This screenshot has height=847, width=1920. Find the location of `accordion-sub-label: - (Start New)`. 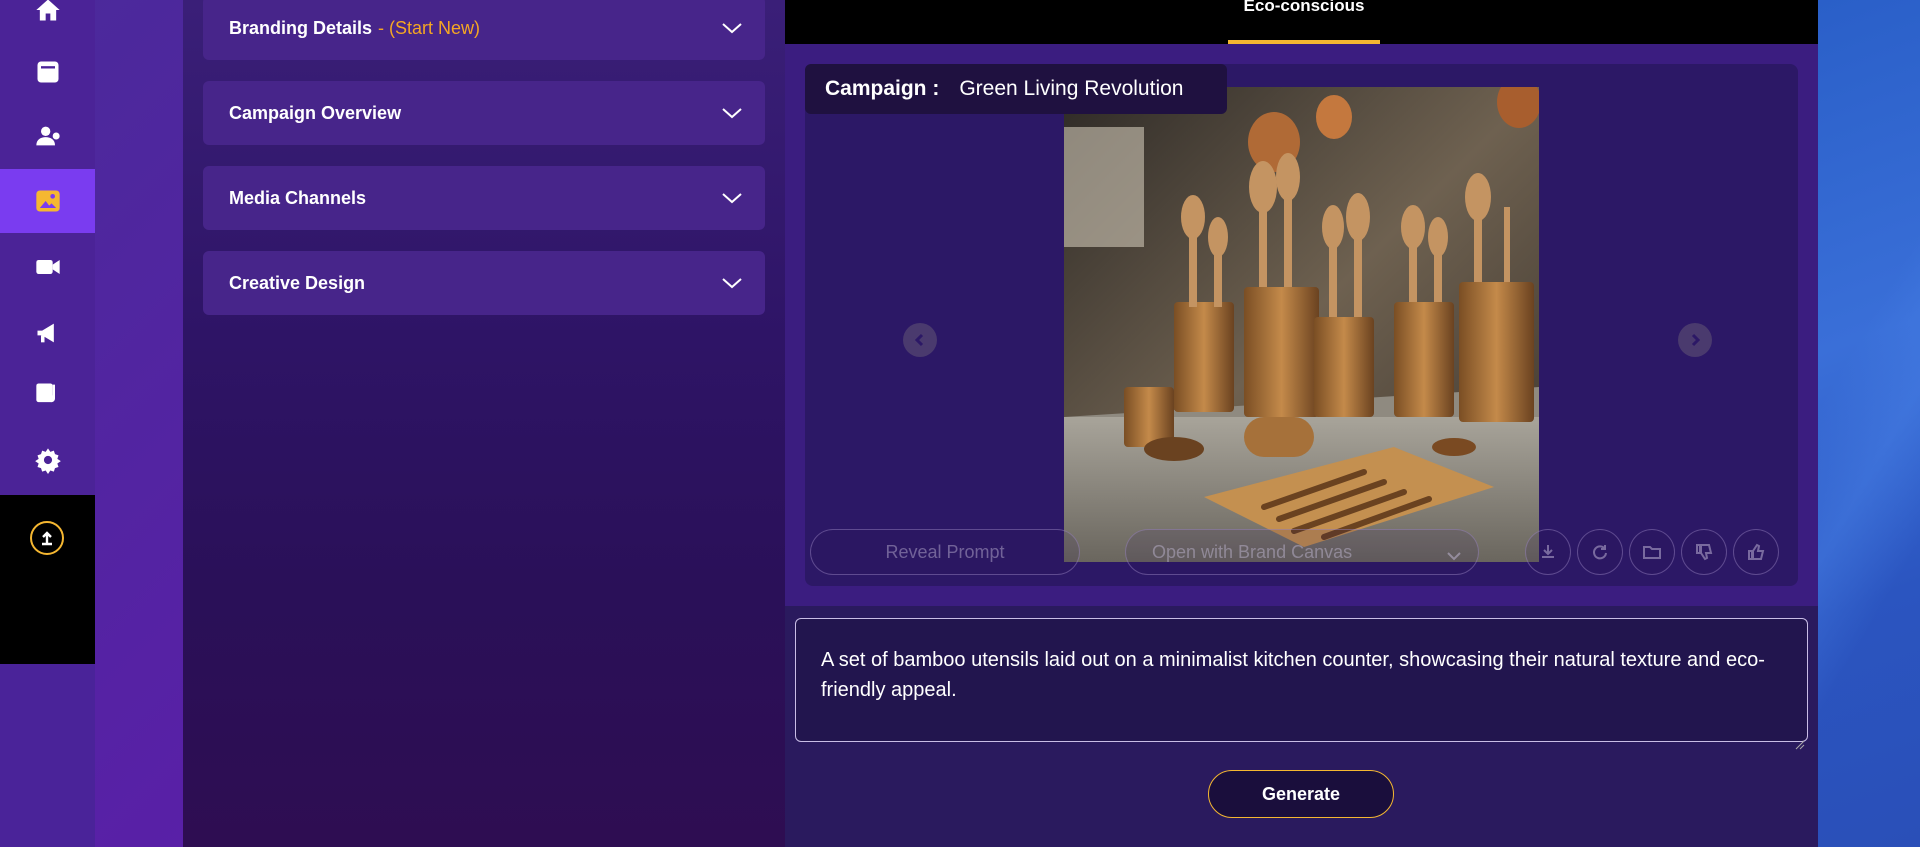

accordion-sub-label: - (Start New) is located at coordinates (429, 27).